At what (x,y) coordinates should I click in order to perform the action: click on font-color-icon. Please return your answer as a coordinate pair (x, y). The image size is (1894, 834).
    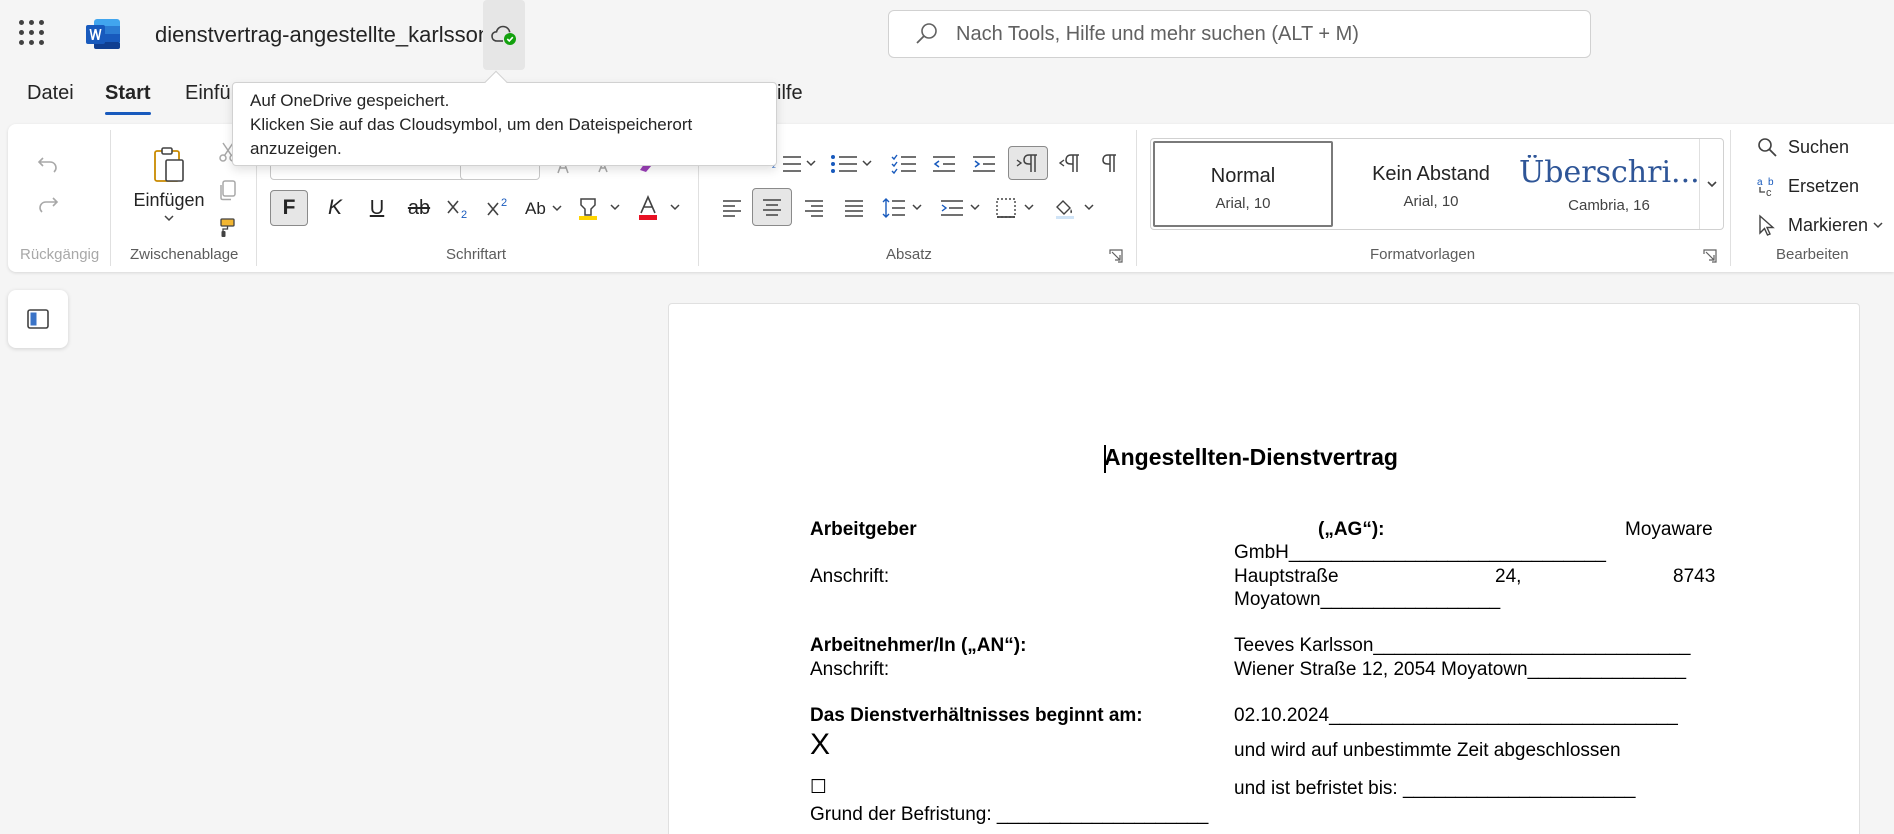
    Looking at the image, I should click on (659, 207).